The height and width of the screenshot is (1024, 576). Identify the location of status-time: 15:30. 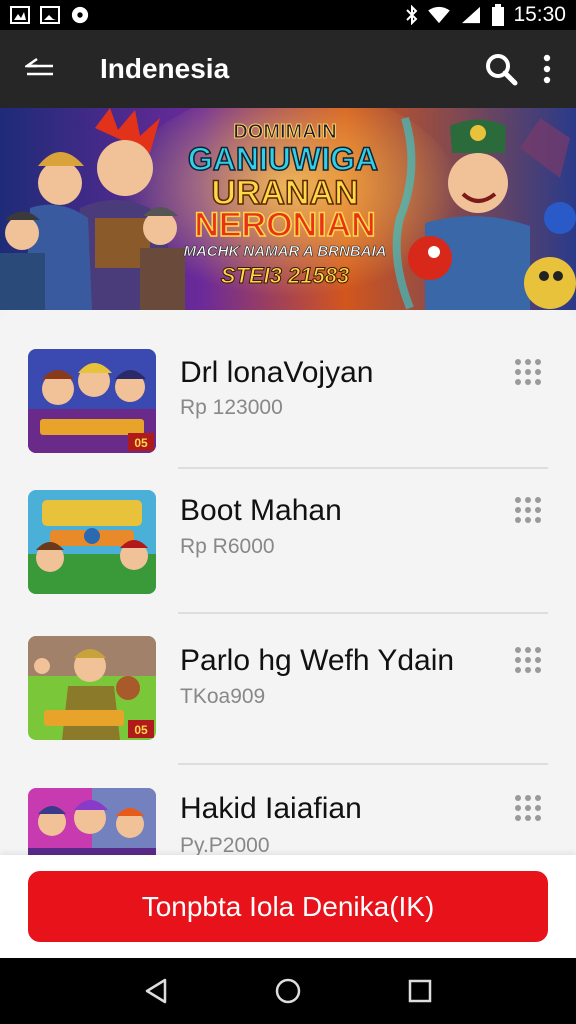
(539, 14).